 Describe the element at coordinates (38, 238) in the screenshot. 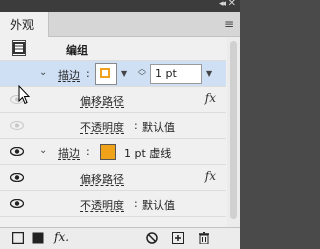

I see `new-fill-icon` at that location.